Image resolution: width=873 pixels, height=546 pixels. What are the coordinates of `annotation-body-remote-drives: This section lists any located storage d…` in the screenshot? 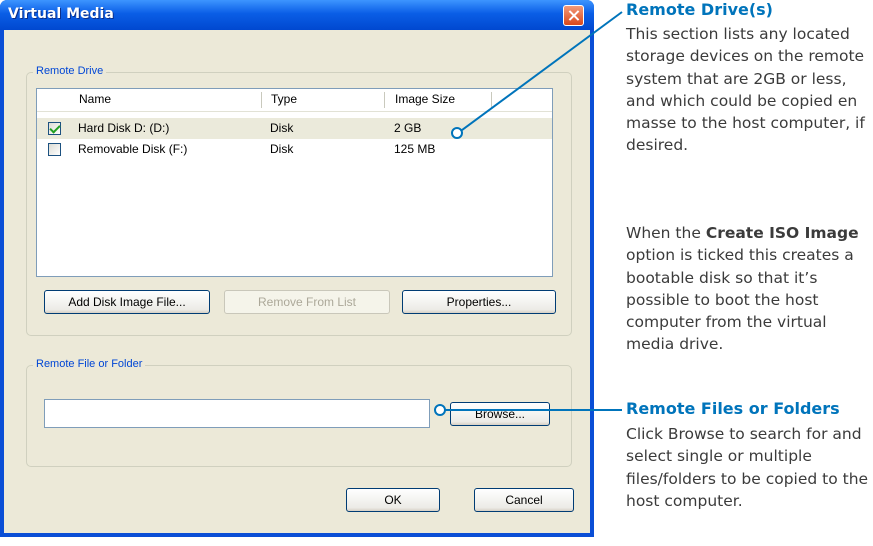 It's located at (745, 90).